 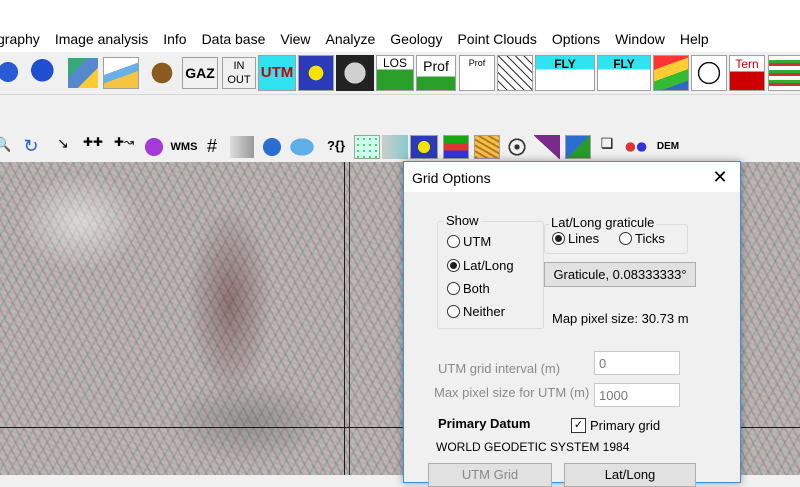 What do you see at coordinates (476, 288) in the screenshot?
I see `radio-both-label: Both` at bounding box center [476, 288].